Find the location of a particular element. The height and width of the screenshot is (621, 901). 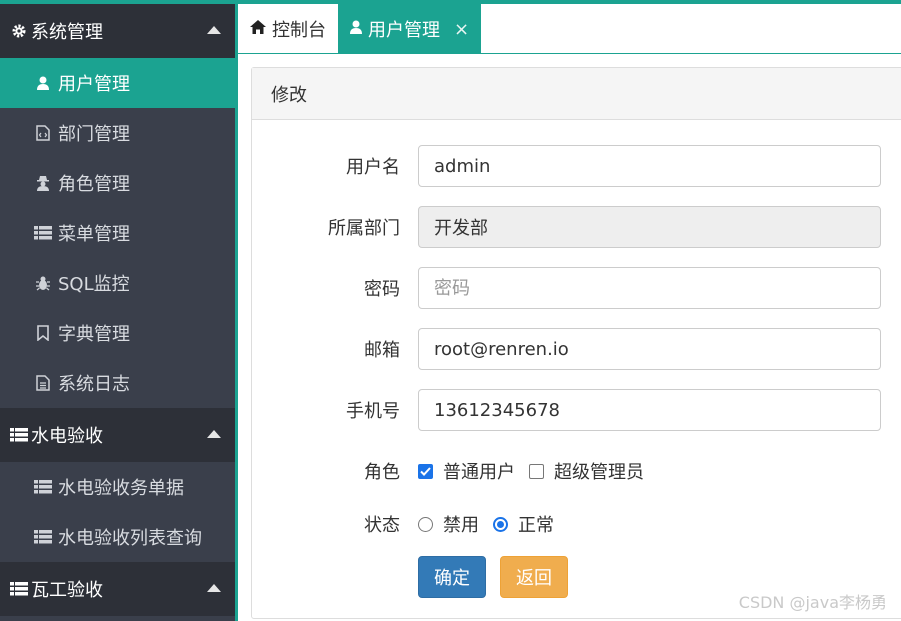

sidebar-group-system: 系统管理 is located at coordinates (117, 31).